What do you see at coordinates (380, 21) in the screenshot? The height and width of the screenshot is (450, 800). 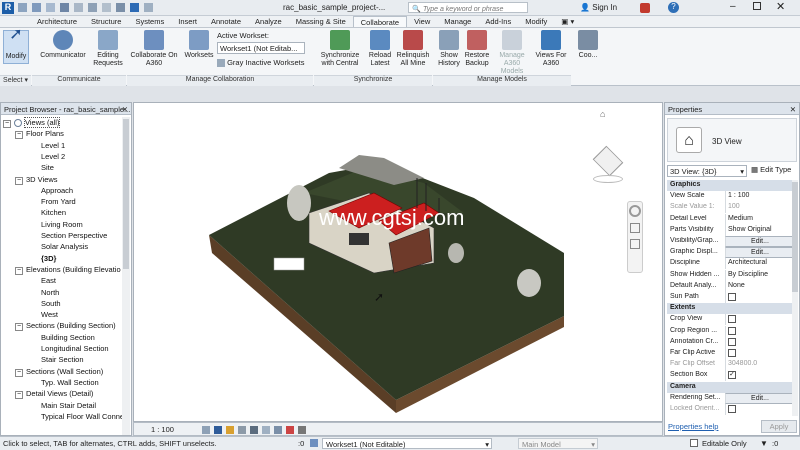 I see `tab-collaborate: Collaborate` at bounding box center [380, 21].